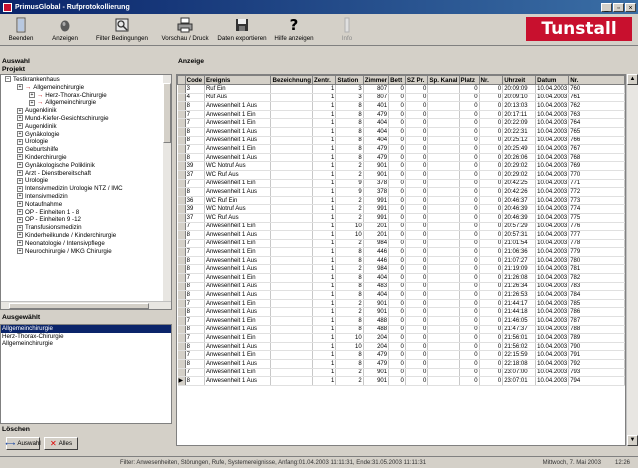  Describe the element at coordinates (65, 30) in the screenshot. I see `view-button: Anzeigen` at that location.